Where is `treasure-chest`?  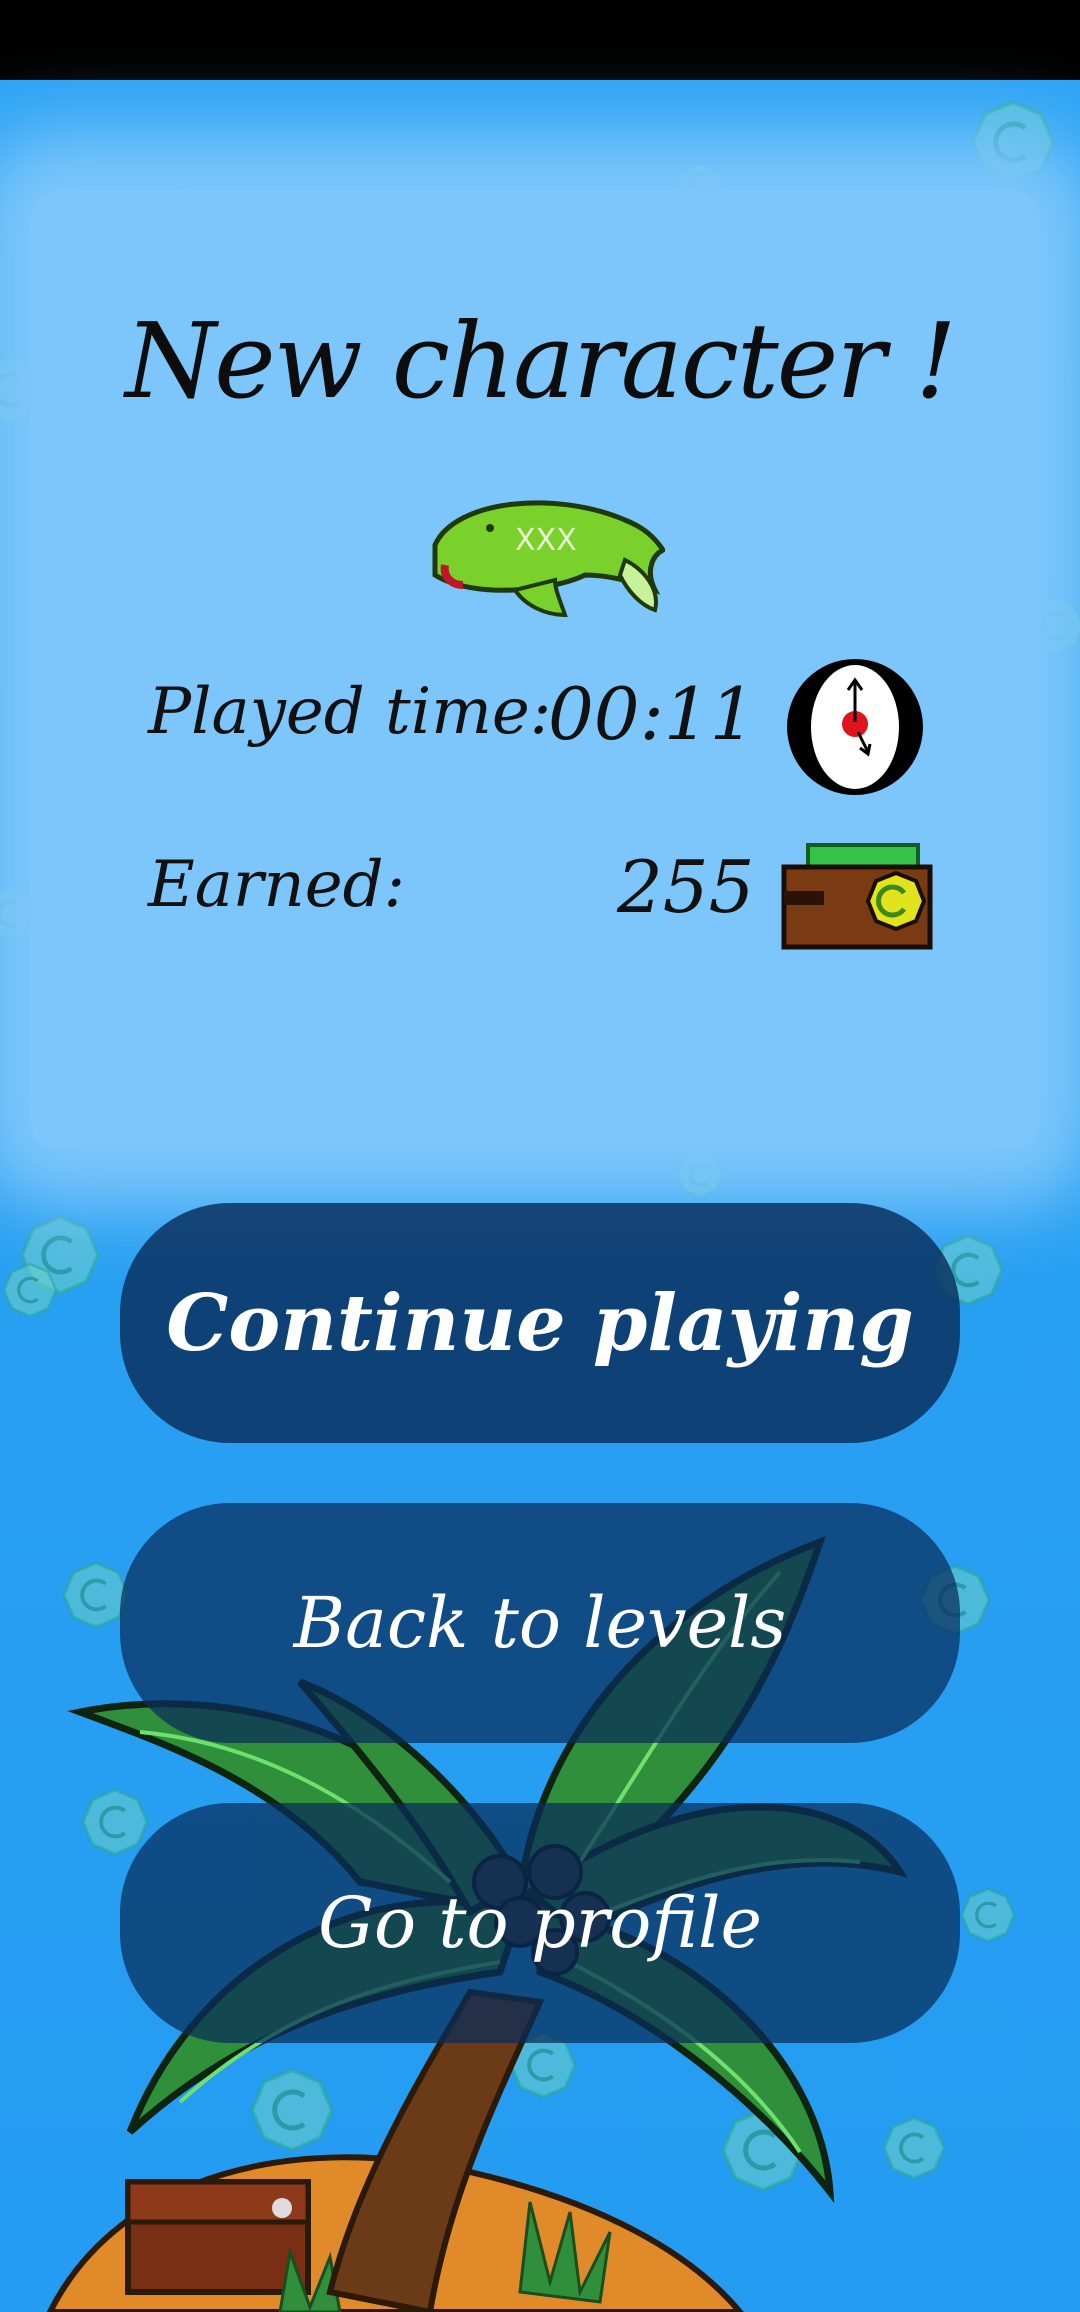 treasure-chest is located at coordinates (218, 2237).